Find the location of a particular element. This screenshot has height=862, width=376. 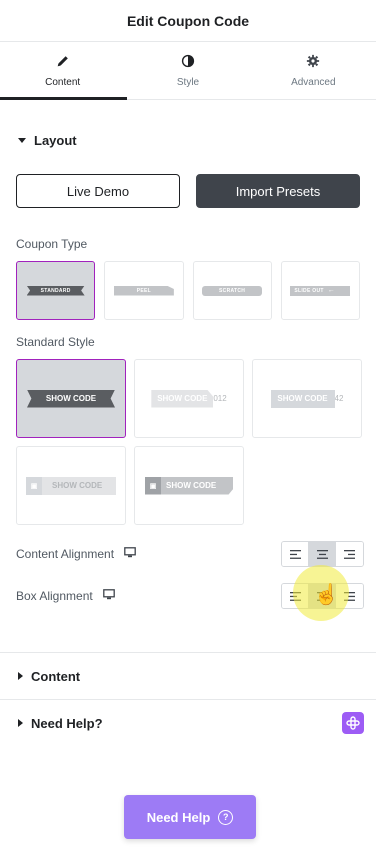

layout-actions: Live Demo Import Presets is located at coordinates (188, 191).